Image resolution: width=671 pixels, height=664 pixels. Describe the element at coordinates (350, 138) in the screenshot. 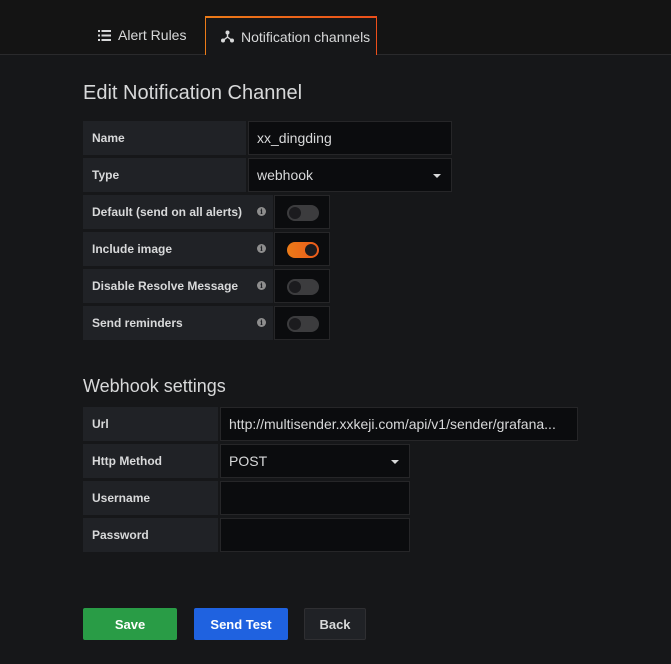

I see `name-input: xx_dingding` at that location.